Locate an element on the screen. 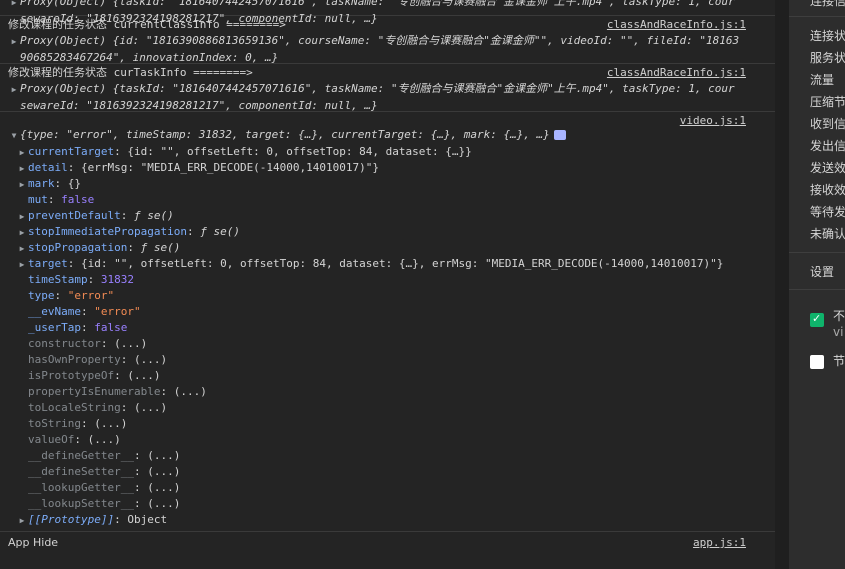  property-row: valueOf: (...) is located at coordinates (74, 439).